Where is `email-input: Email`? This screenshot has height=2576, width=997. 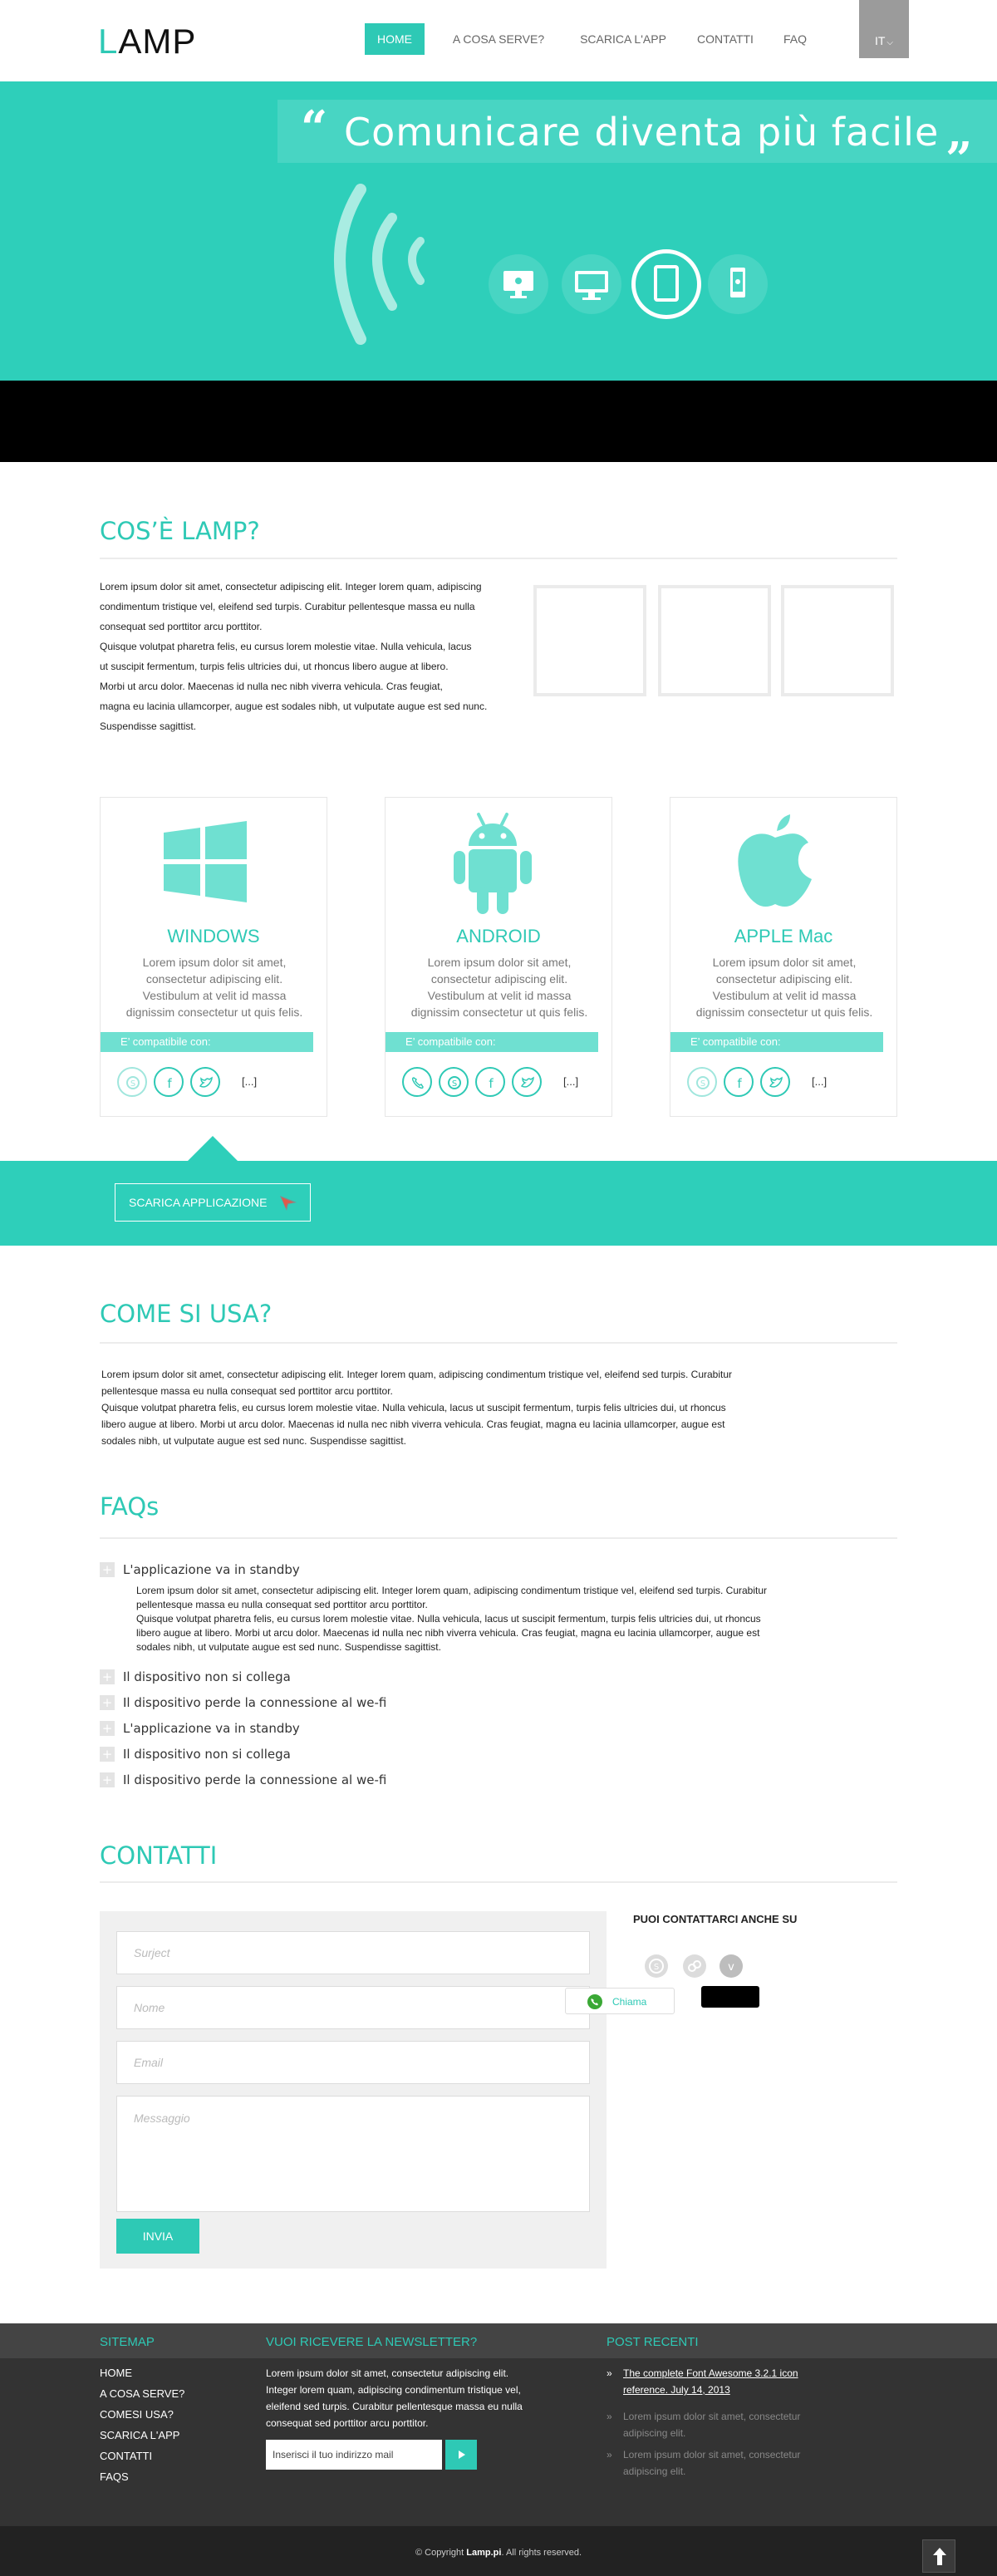 email-input: Email is located at coordinates (353, 2062).